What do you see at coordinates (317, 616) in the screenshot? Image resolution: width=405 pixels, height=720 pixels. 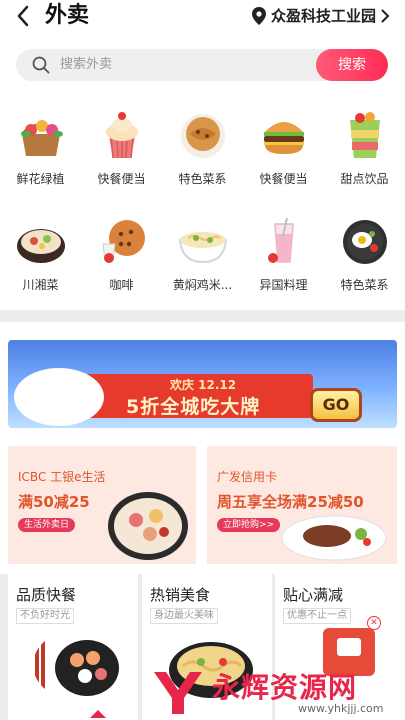 I see `card-subtitle: 优惠不止一点` at bounding box center [317, 616].